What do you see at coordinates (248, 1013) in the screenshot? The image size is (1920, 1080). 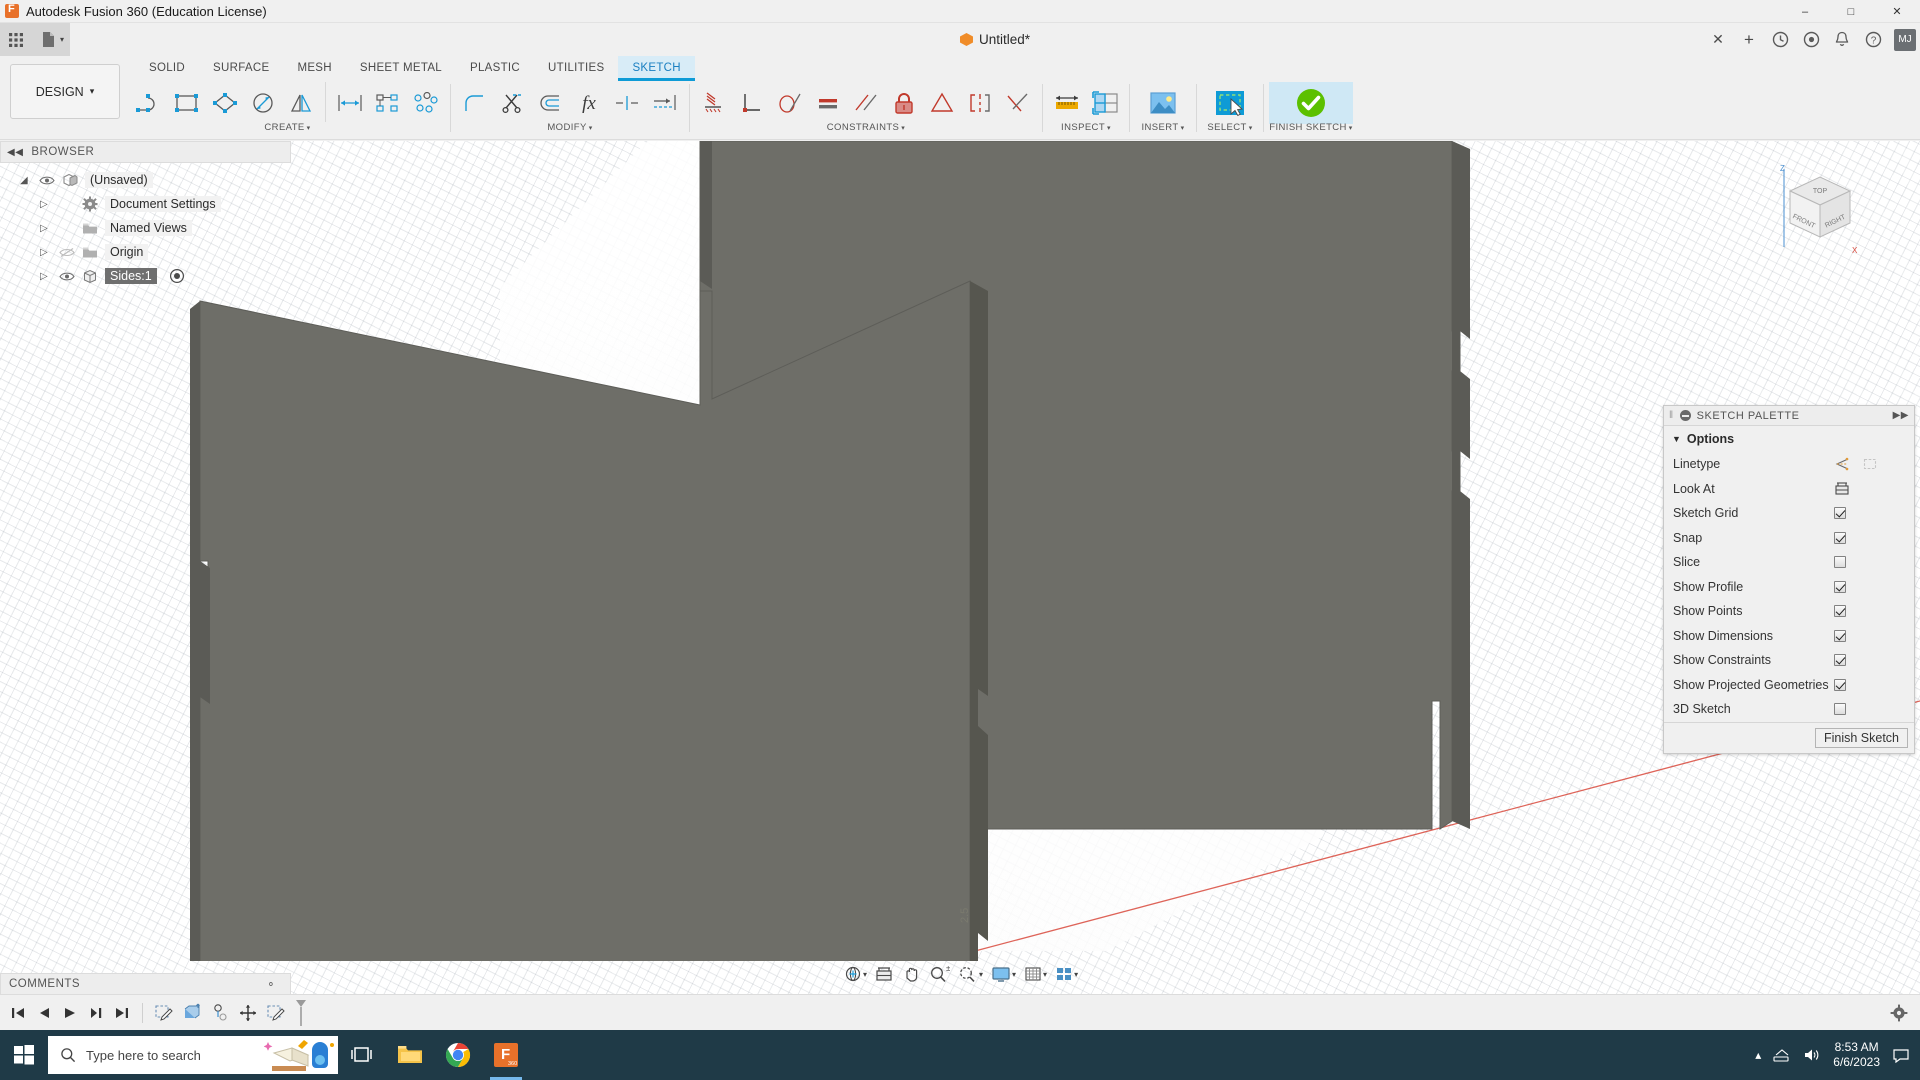 I see `move-feature-icon` at bounding box center [248, 1013].